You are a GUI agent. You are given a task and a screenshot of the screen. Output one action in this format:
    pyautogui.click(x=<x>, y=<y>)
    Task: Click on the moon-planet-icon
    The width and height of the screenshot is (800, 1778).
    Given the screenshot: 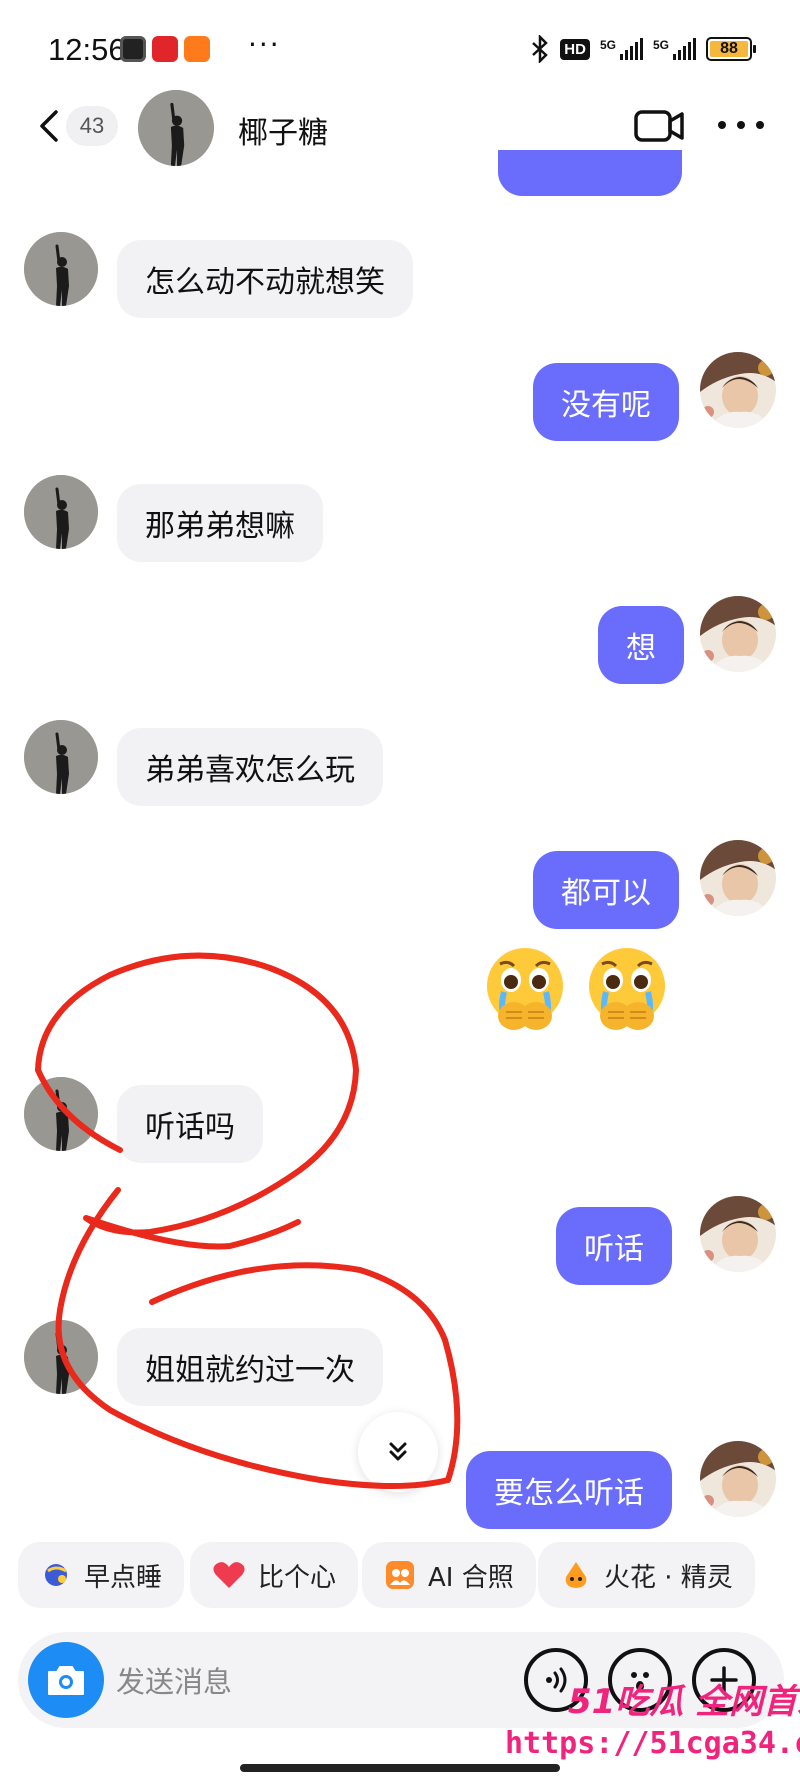 What is the action you would take?
    pyautogui.click(x=56, y=1575)
    